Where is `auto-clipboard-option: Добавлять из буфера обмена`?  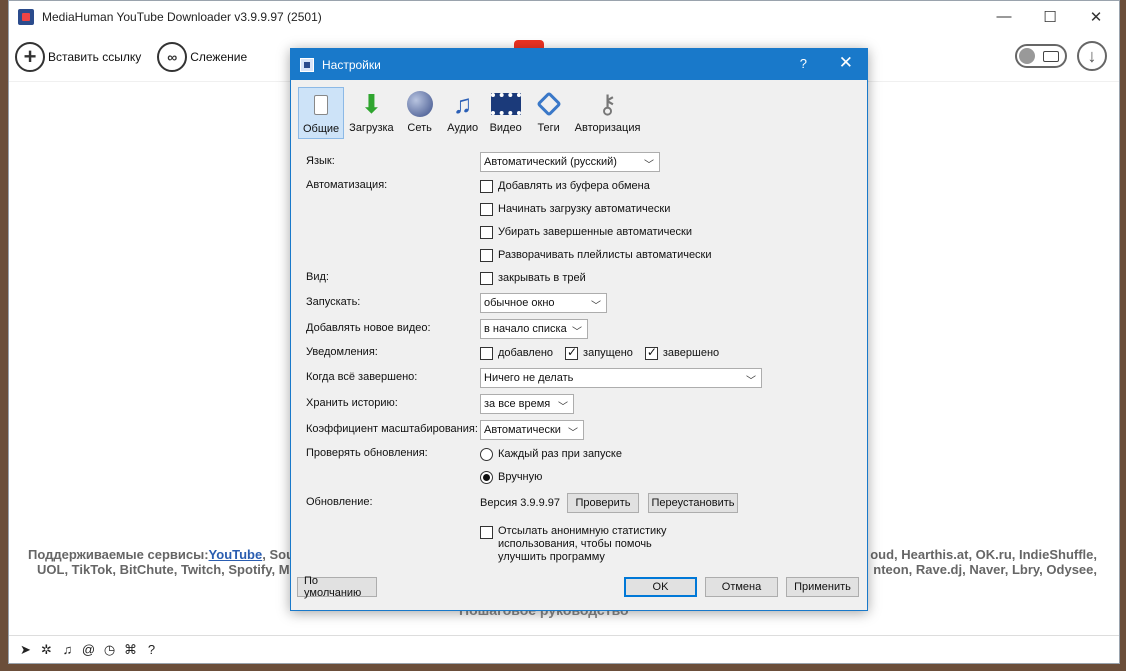
auto-clipboard-option: Добавлять из буфера обмена is located at coordinates (565, 186).